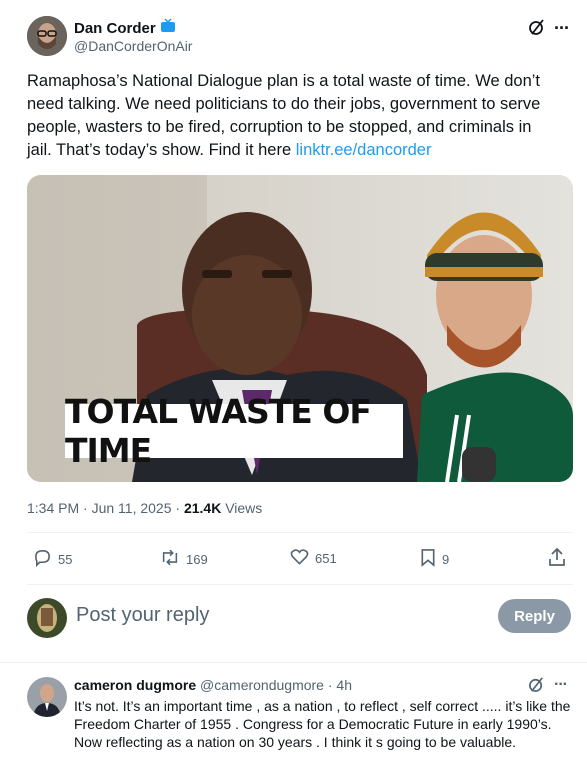  I want to click on commenter-name: cameron dugmore, so click(135, 685).